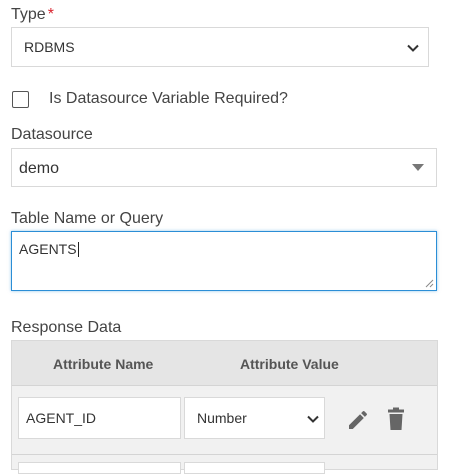 This screenshot has width=452, height=474. I want to click on row-divider, so click(224, 454).